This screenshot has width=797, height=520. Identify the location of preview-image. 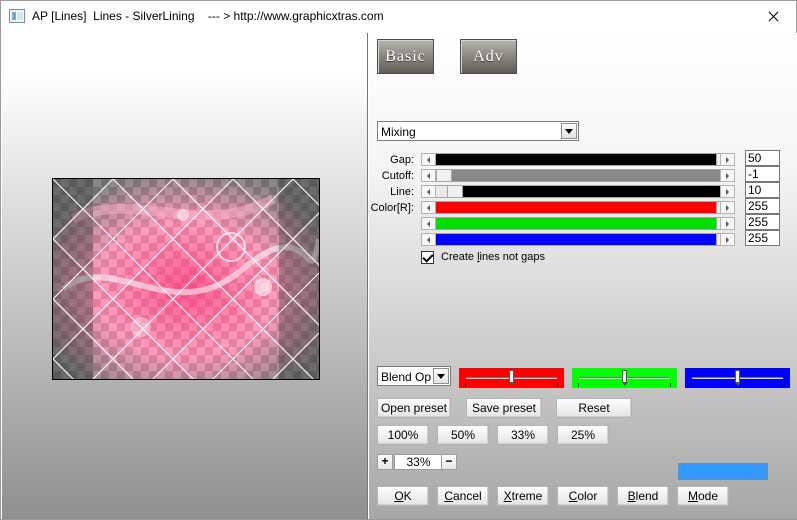
(186, 279).